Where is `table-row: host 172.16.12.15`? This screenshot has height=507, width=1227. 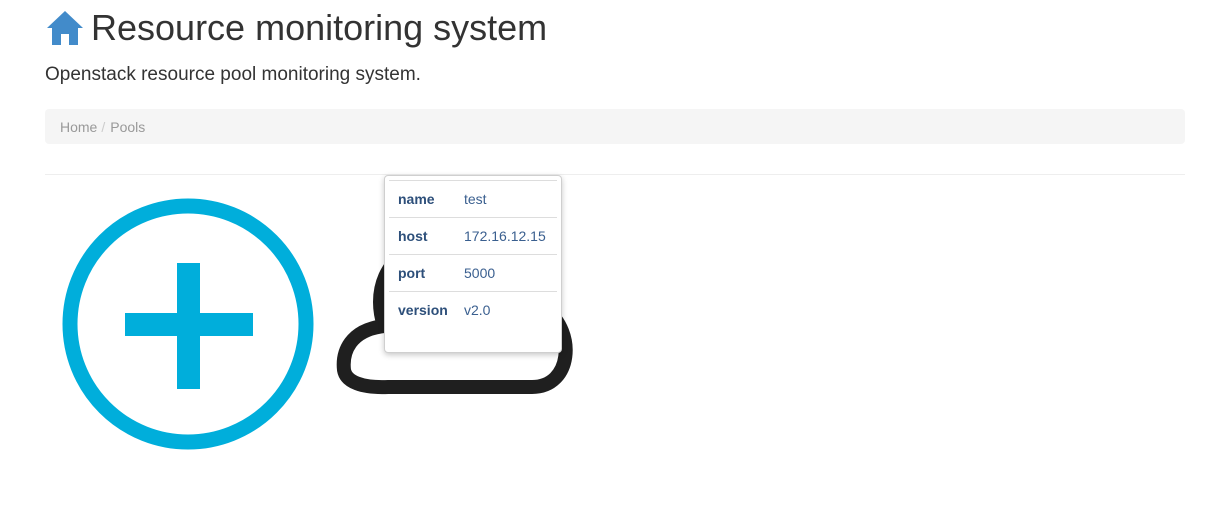 table-row: host 172.16.12.15 is located at coordinates (473, 236).